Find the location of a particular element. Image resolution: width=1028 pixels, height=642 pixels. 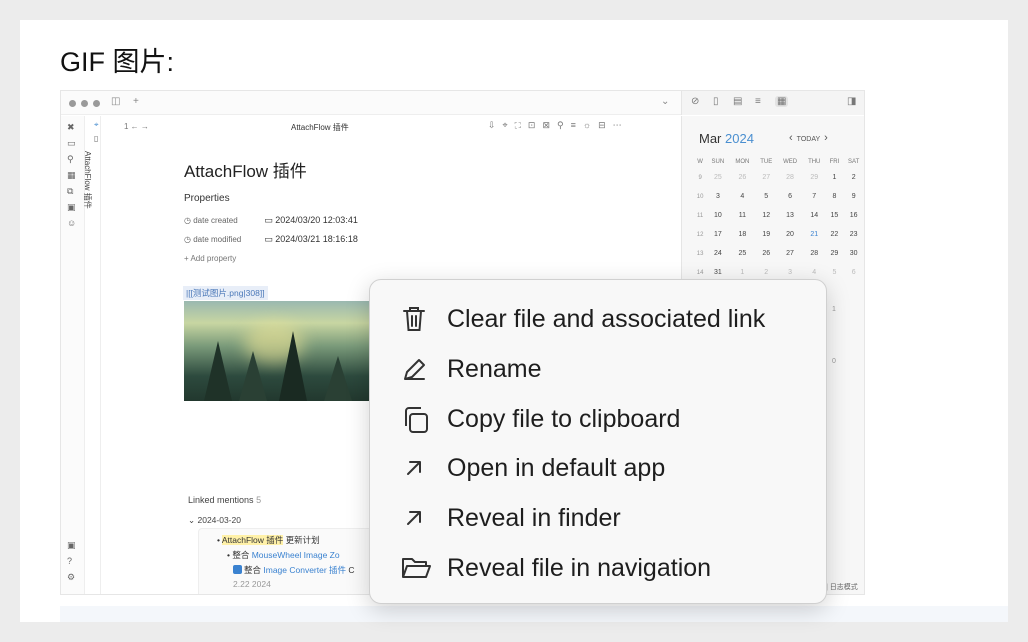

calendar-day: 18 is located at coordinates (743, 234).